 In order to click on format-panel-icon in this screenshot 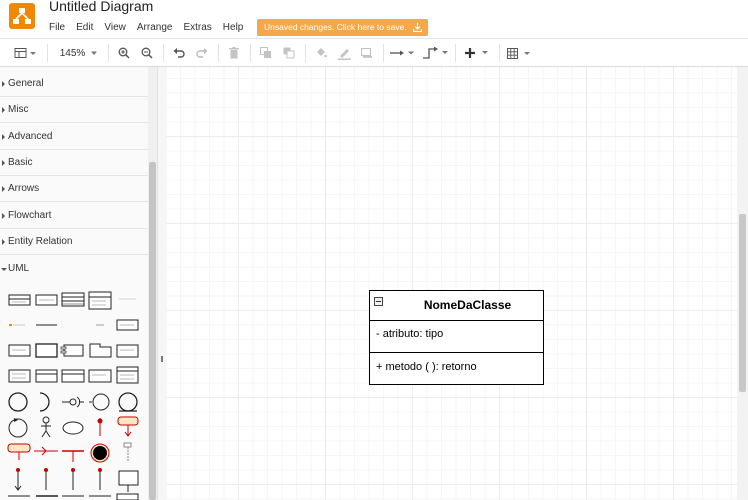, I will do `click(25, 53)`.